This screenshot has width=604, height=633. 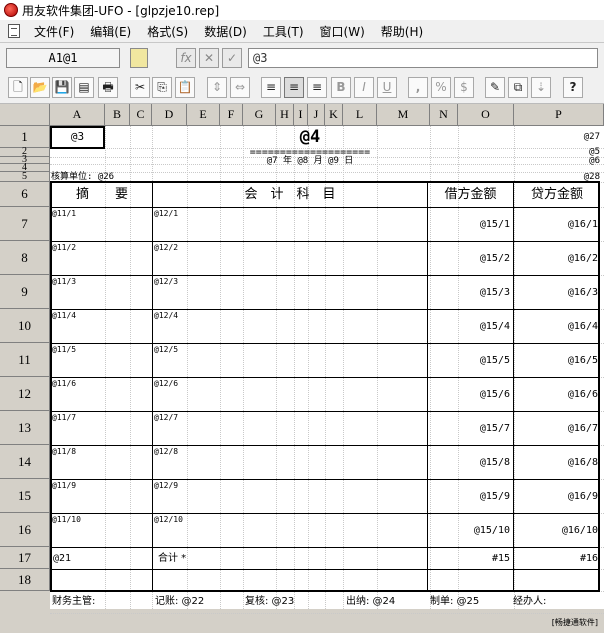 I want to click on column-header: E, so click(x=203, y=115).